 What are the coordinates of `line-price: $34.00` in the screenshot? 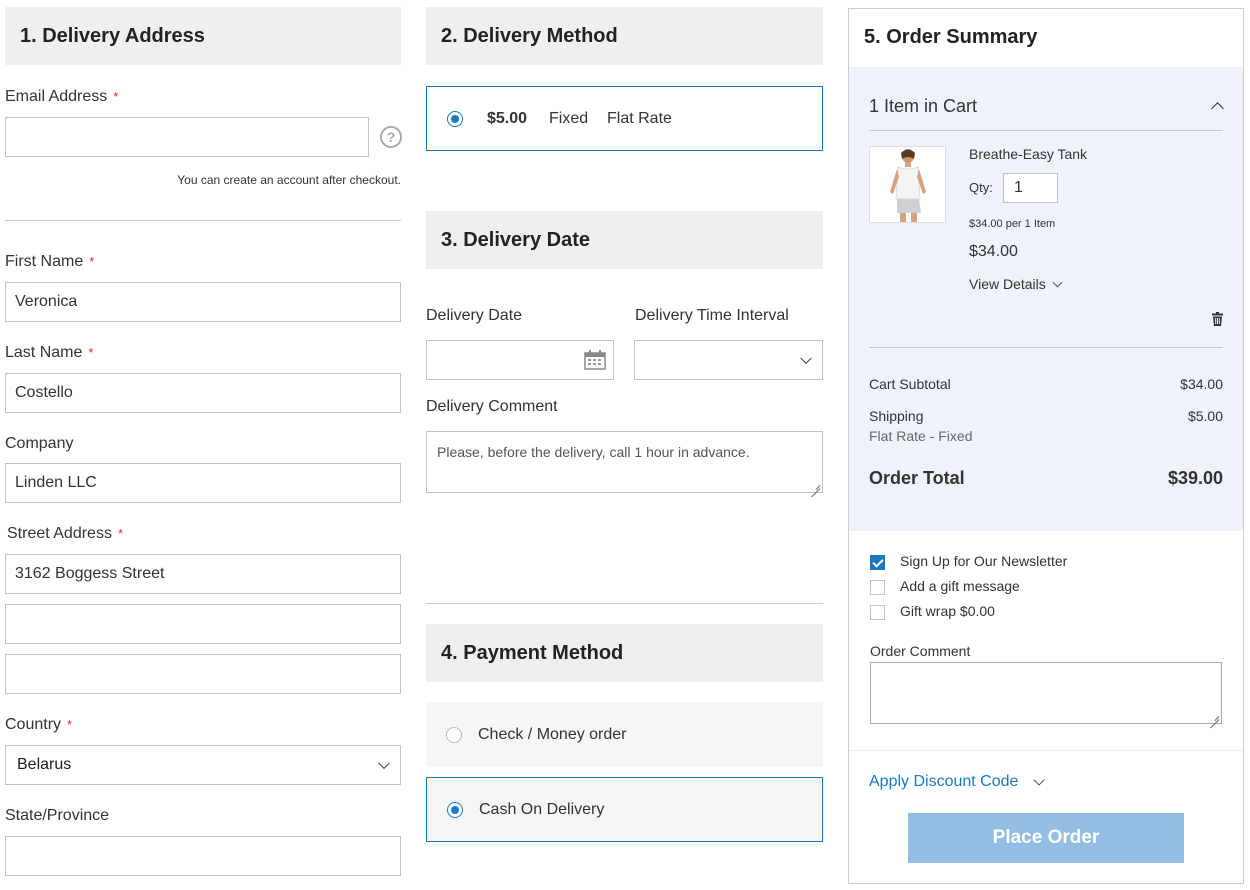 It's located at (993, 251).